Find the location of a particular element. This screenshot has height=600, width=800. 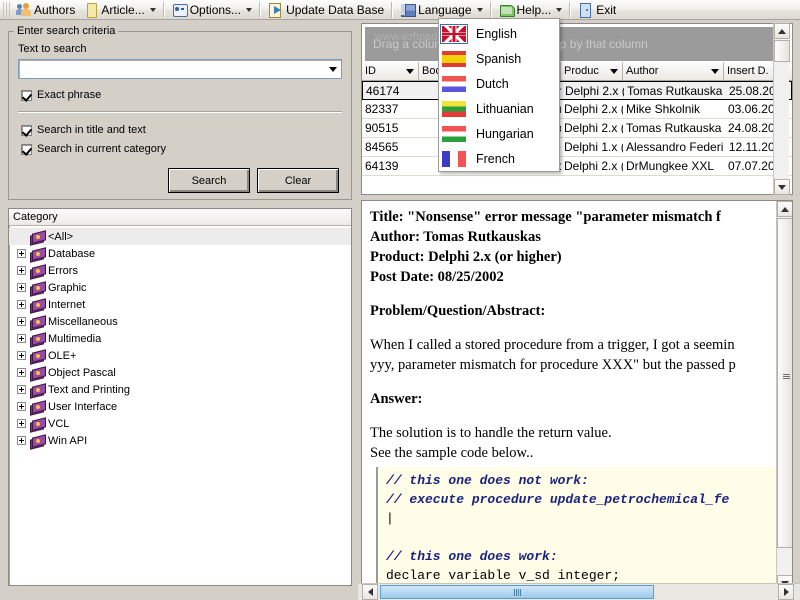

detail-vertical-scrollbar is located at coordinates (784, 396).